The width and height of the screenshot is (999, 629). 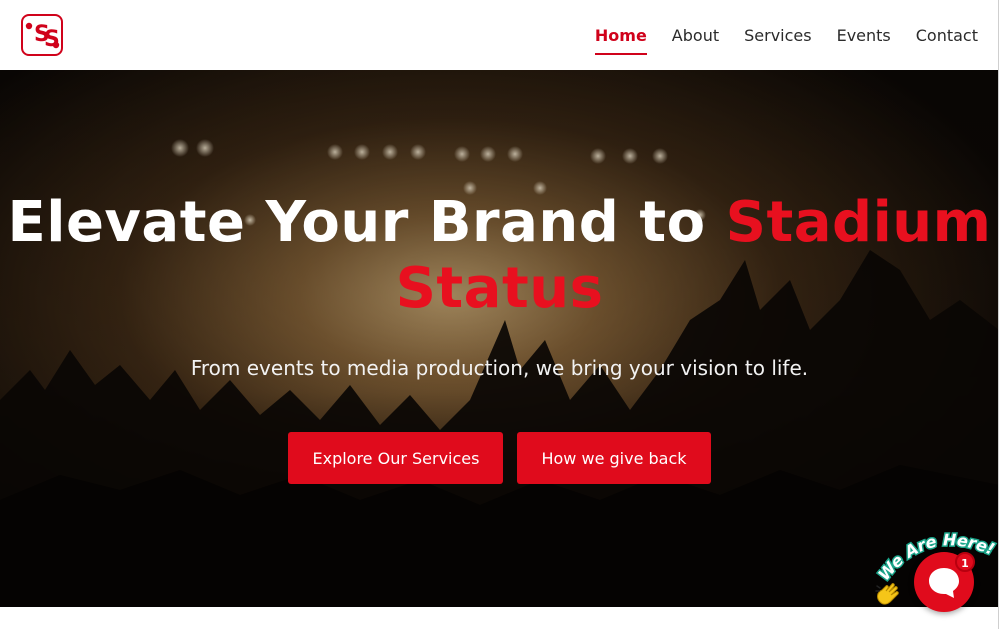 What do you see at coordinates (499, 618) in the screenshot?
I see `next-section-edge` at bounding box center [499, 618].